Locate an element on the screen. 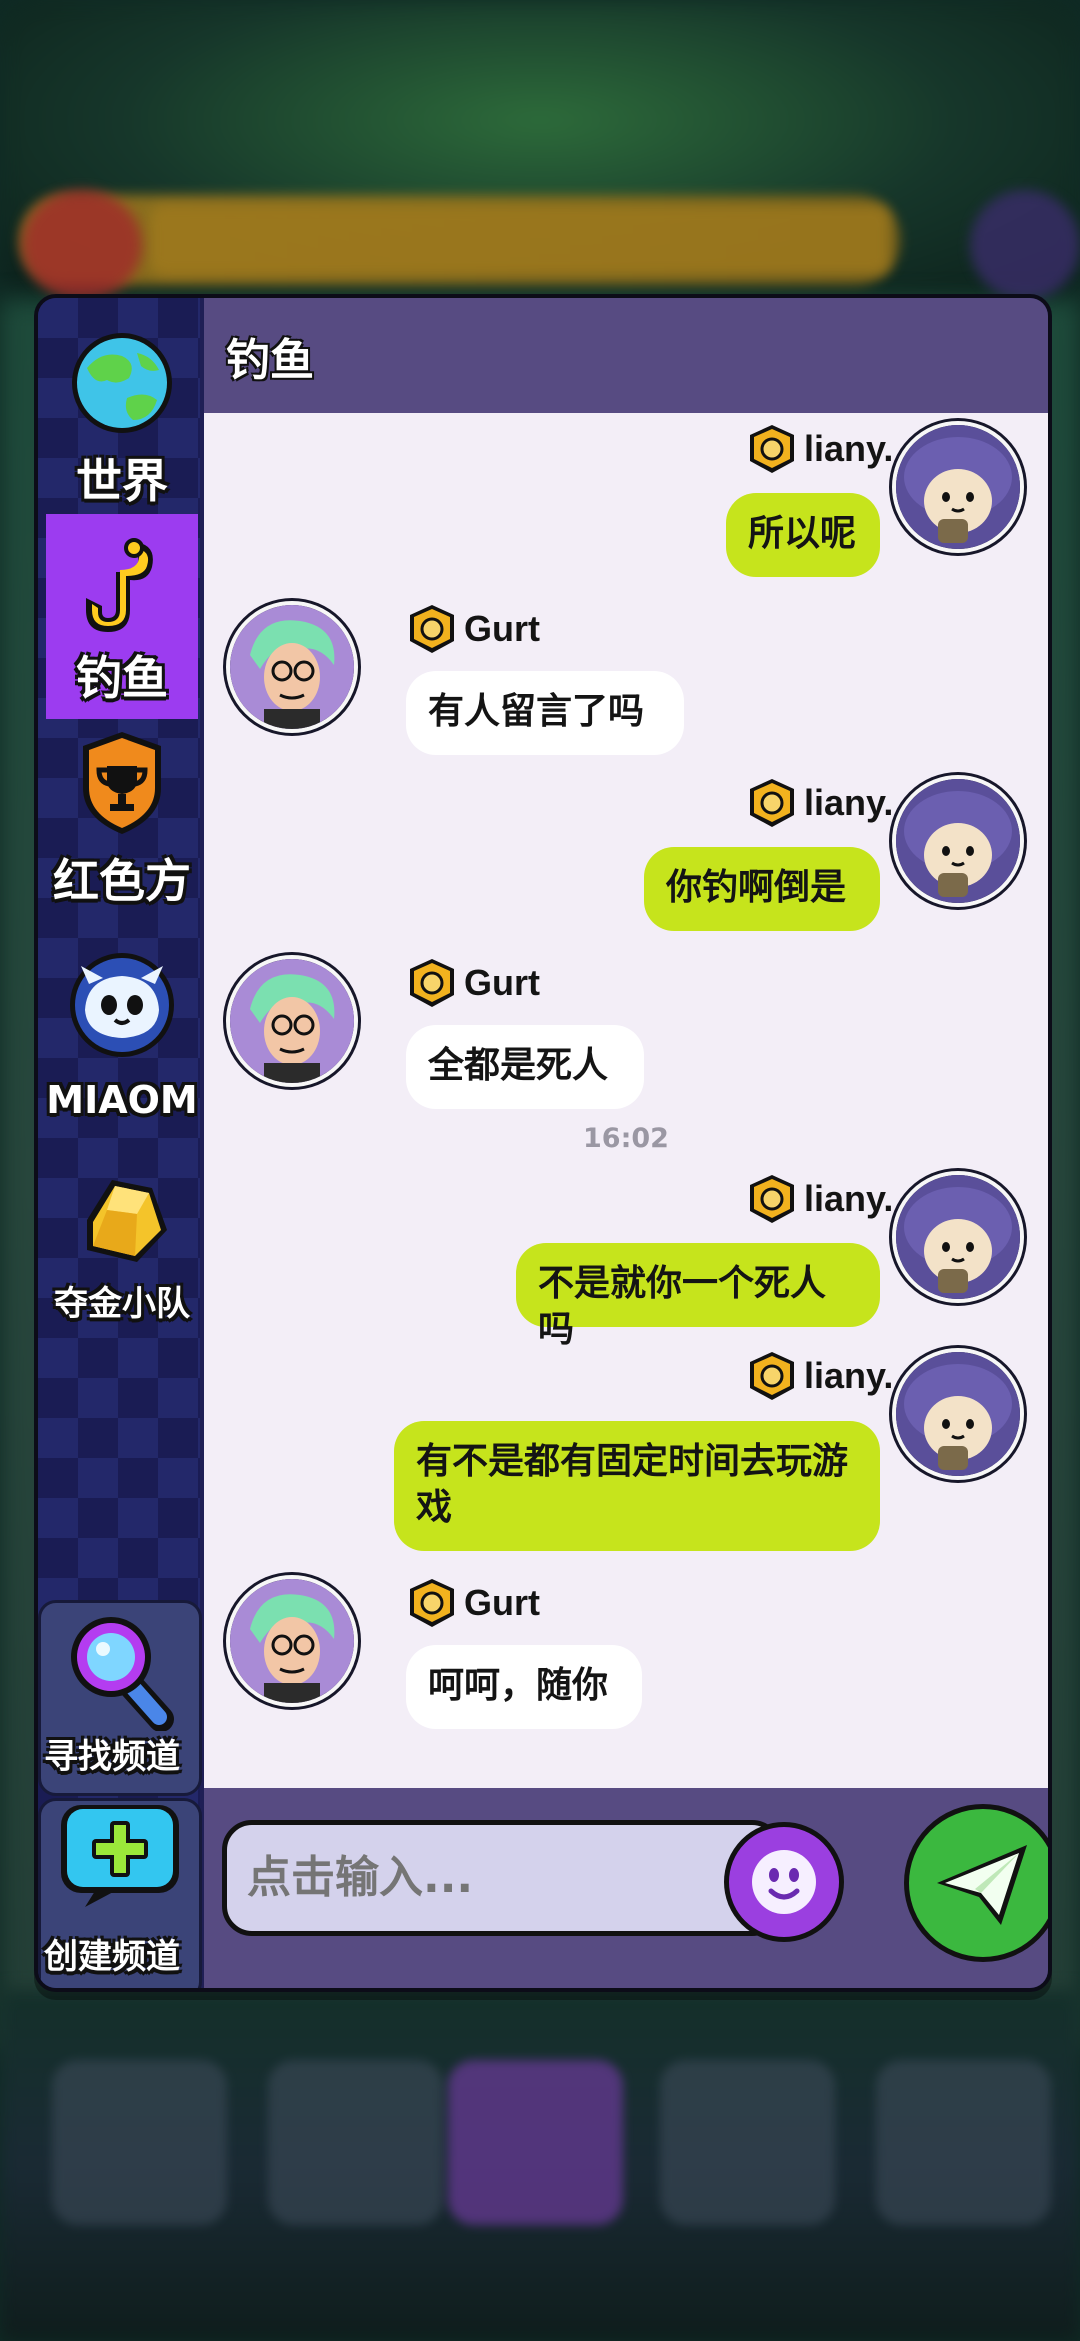 This screenshot has height=2341, width=1080. message-input is located at coordinates (487, 1877).